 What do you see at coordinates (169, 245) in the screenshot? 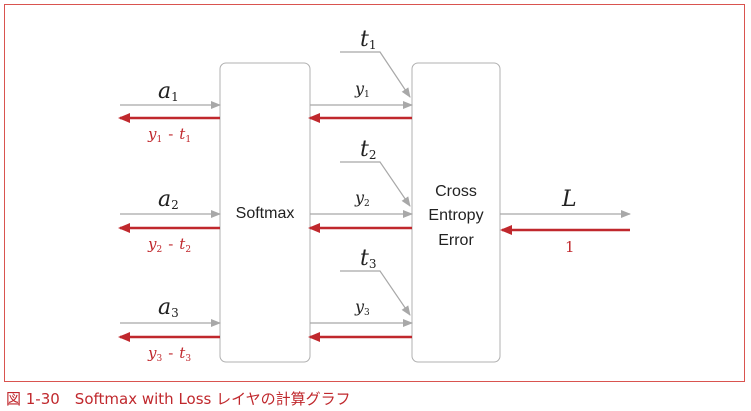
I see `grad2-label: y2- t2` at bounding box center [169, 245].